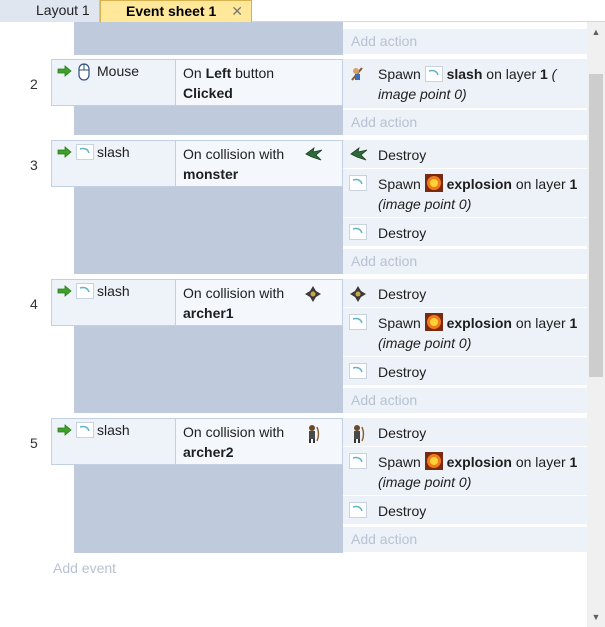 The height and width of the screenshot is (627, 605). Describe the element at coordinates (218, 73) in the screenshot. I see `condition-button: Left` at that location.